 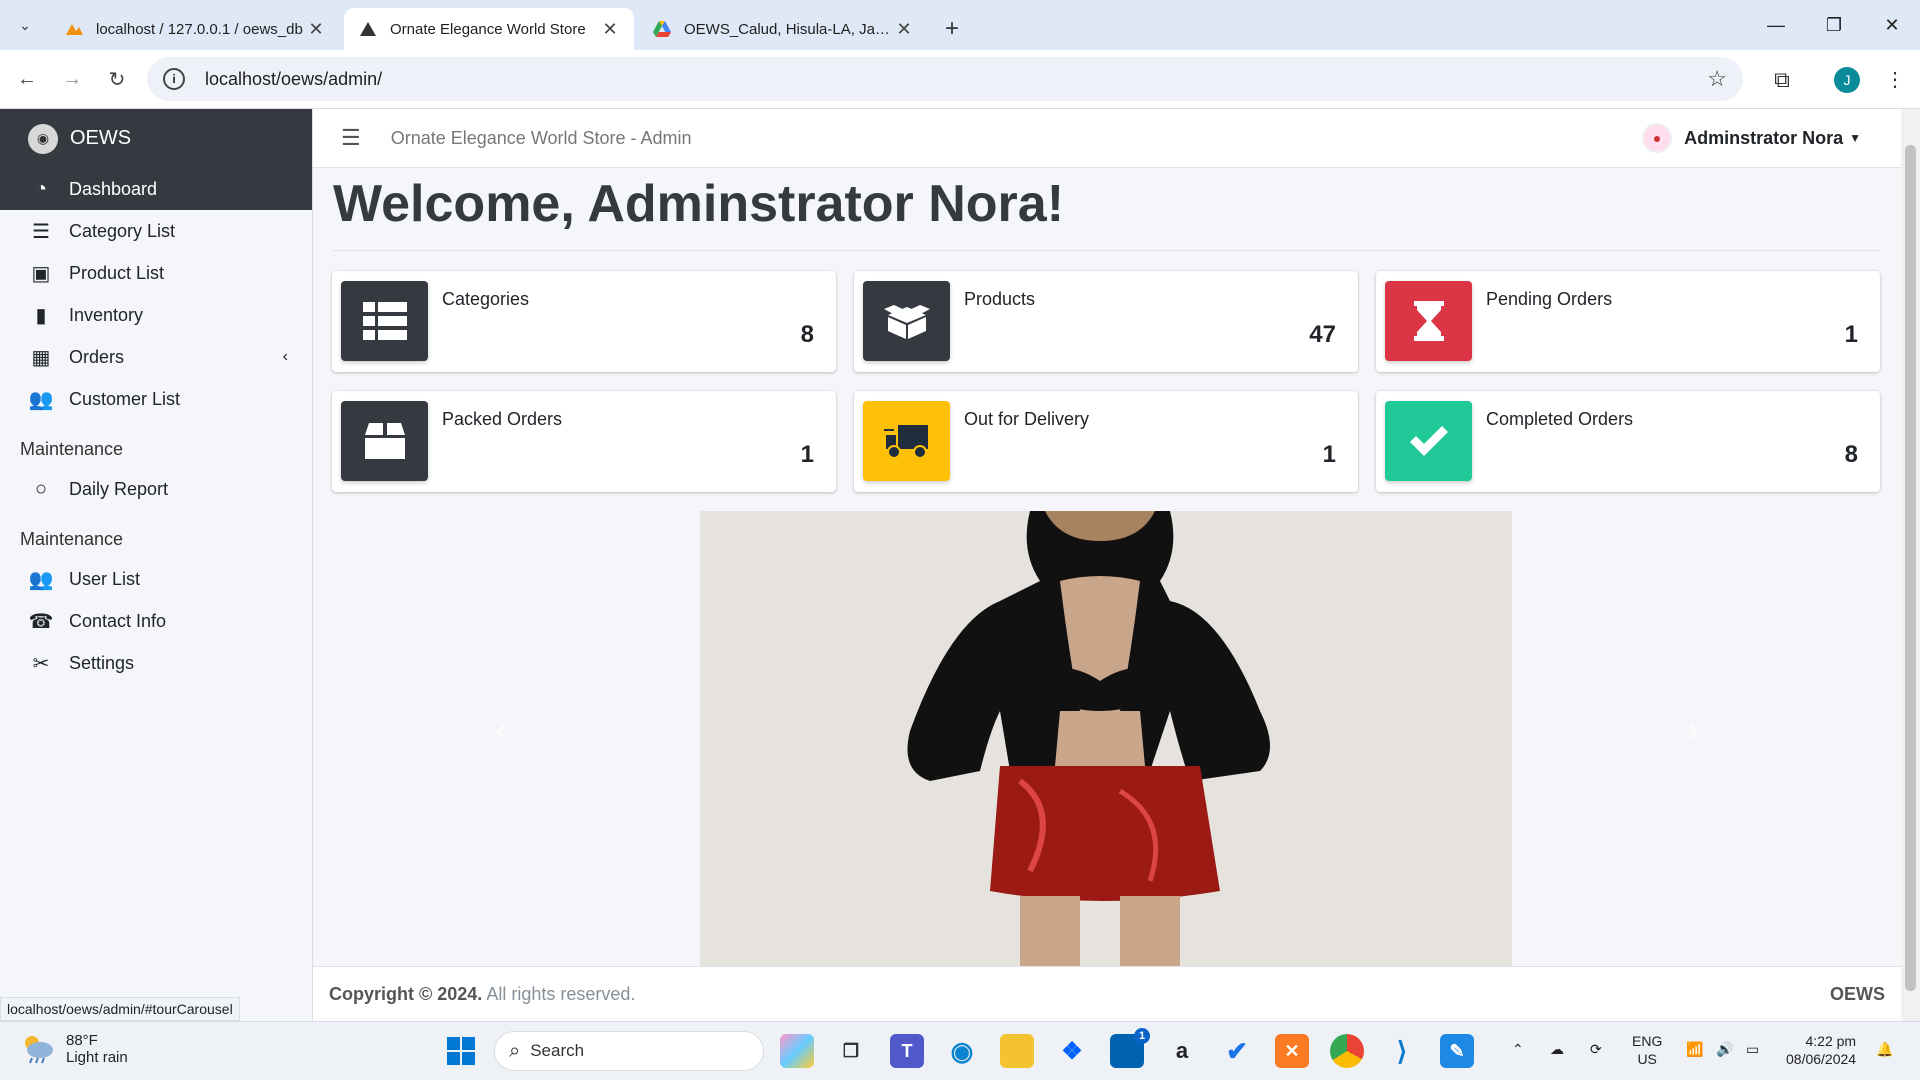 I want to click on address-input: i localhost/oews/admin/ ☆, so click(x=945, y=79).